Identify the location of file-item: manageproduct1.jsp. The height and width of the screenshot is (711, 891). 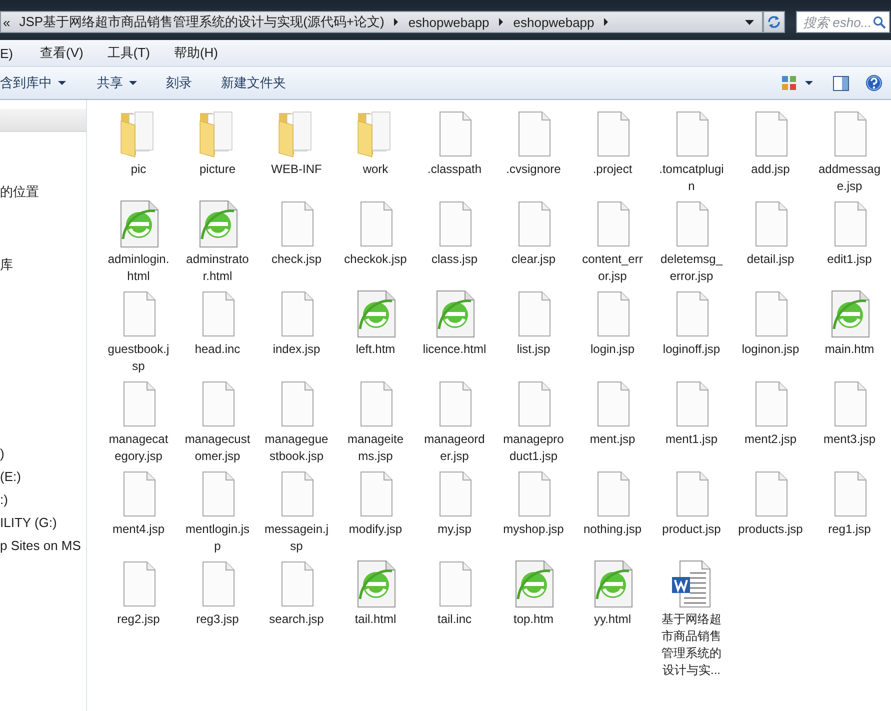
(533, 424).